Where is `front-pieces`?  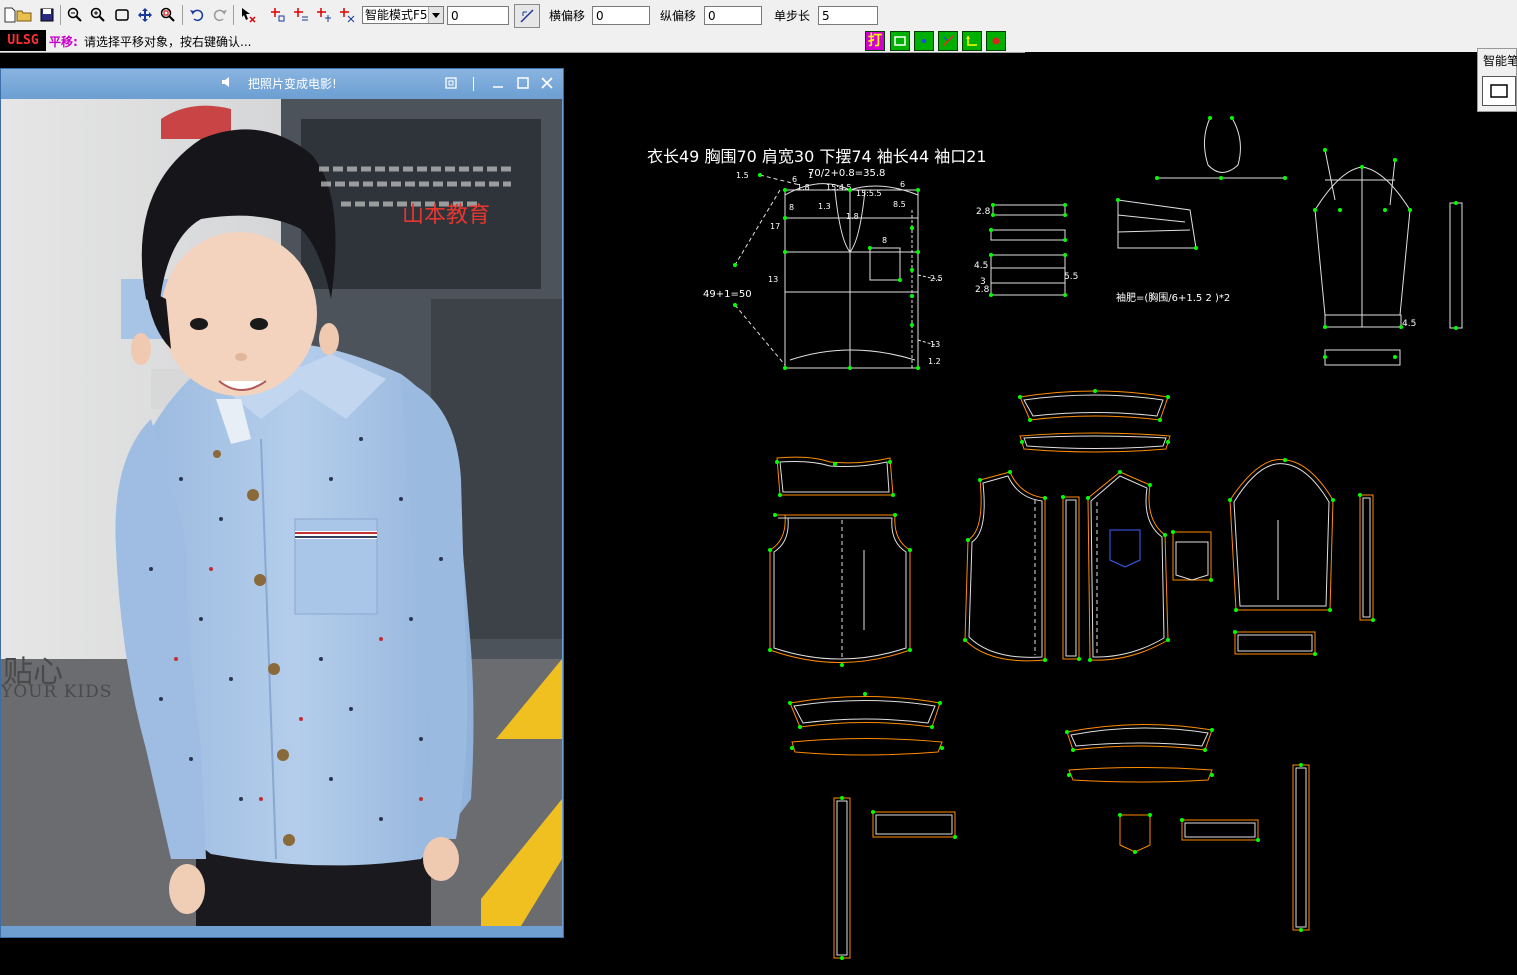
front-pieces is located at coordinates (1088, 566).